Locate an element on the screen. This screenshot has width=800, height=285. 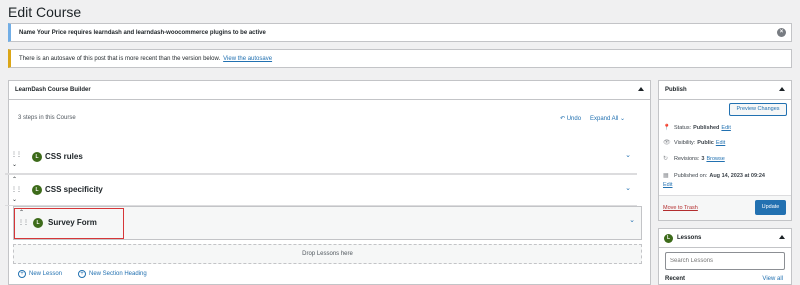
view-autosave-link: View the autosave is located at coordinates (247, 59).